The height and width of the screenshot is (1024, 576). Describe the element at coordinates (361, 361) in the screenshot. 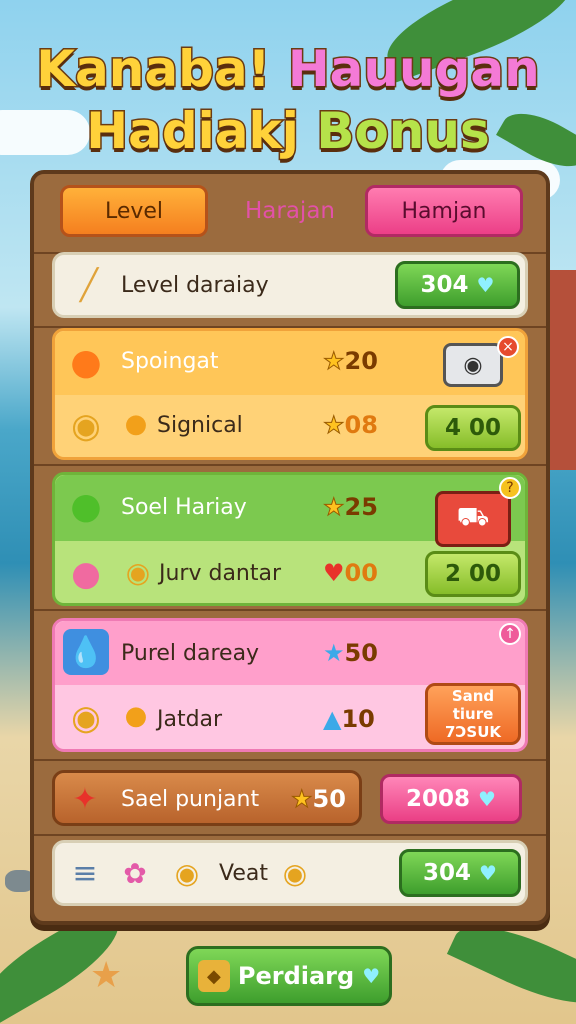

I see `star-value: 20` at that location.